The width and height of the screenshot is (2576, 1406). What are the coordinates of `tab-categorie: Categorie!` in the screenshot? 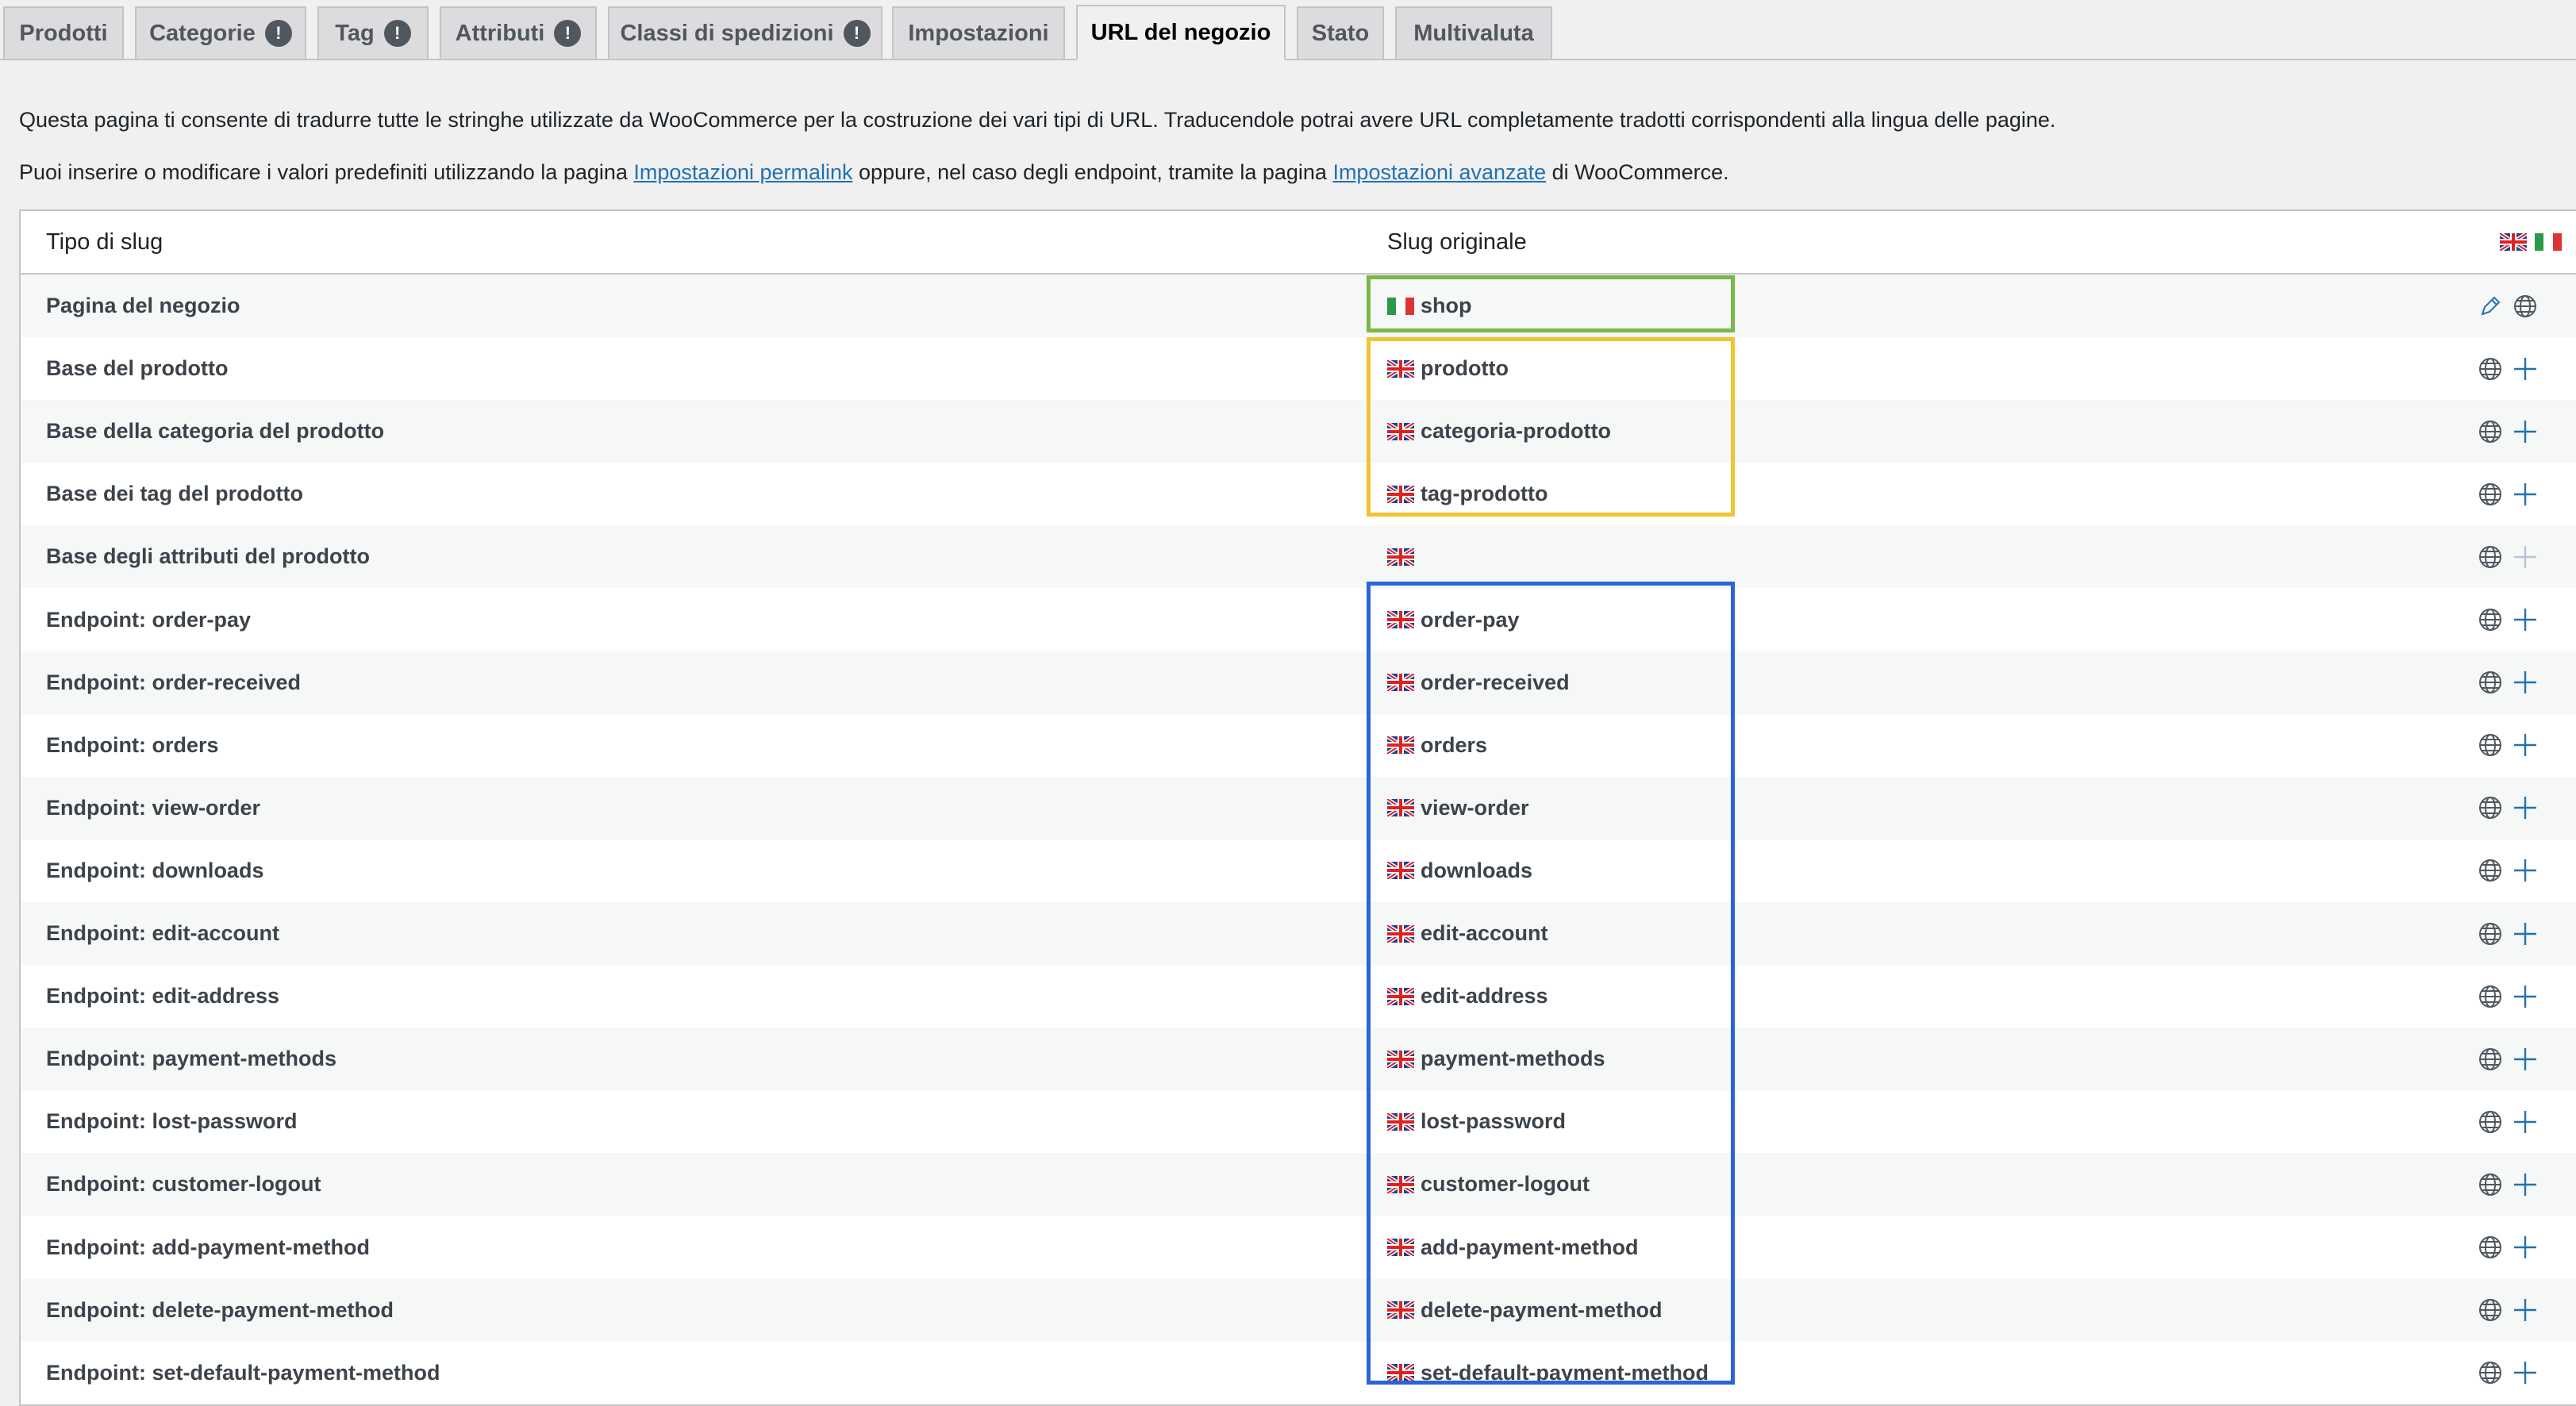 It's located at (220, 32).